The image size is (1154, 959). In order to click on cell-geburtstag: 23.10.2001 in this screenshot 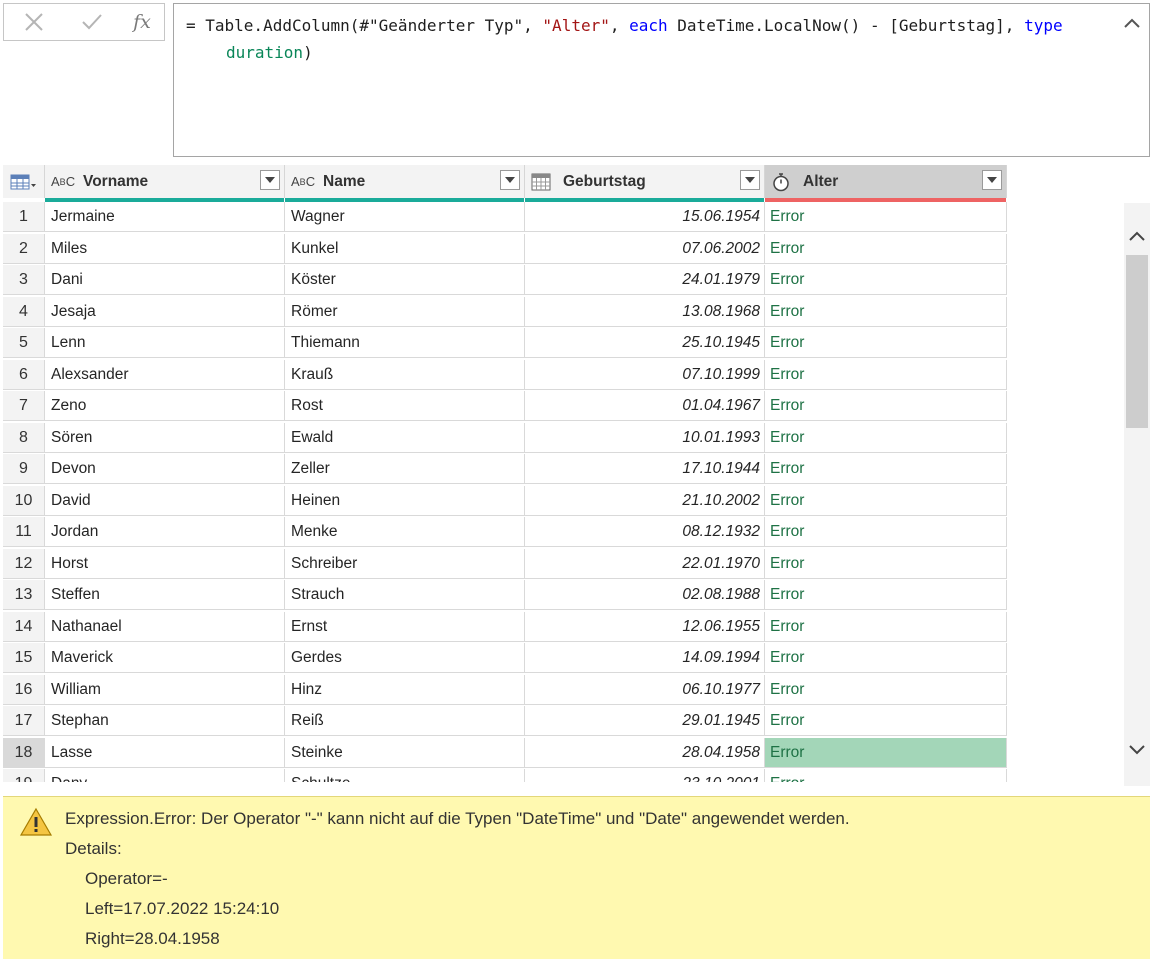, I will do `click(645, 775)`.